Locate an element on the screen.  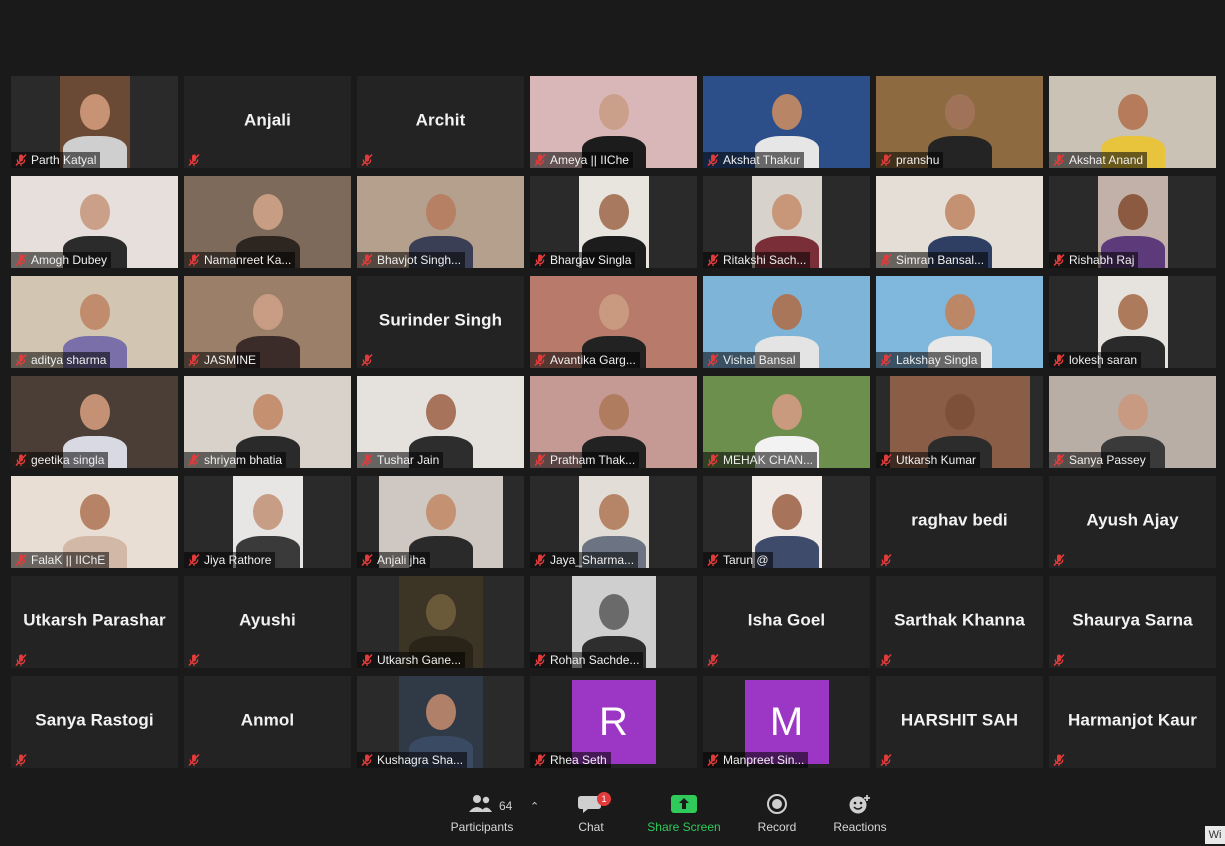
participant-display-name: HARSHIT SAH is located at coordinates (959, 720).